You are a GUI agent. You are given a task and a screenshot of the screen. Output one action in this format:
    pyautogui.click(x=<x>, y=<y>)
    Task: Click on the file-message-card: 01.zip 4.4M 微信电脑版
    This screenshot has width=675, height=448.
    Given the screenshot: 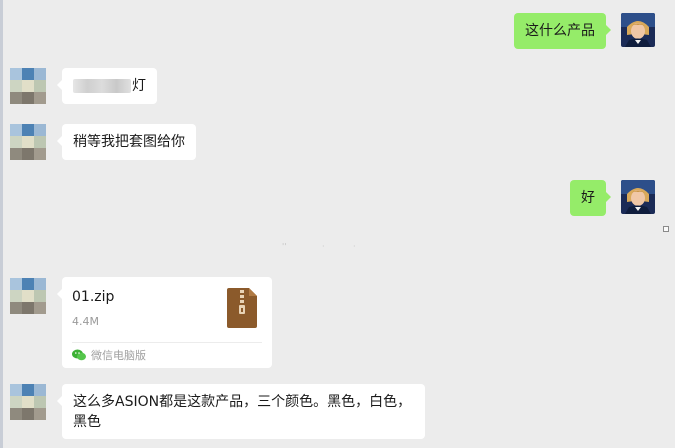 What is the action you would take?
    pyautogui.click(x=164, y=322)
    